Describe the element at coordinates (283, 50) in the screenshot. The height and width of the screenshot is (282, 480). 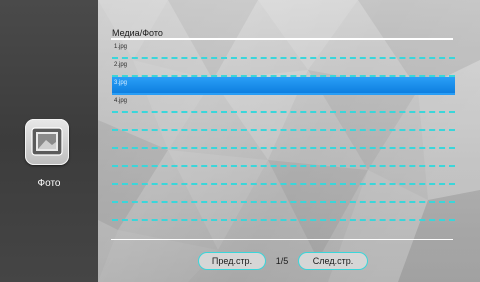
I see `file-list-item: 1.jpg` at that location.